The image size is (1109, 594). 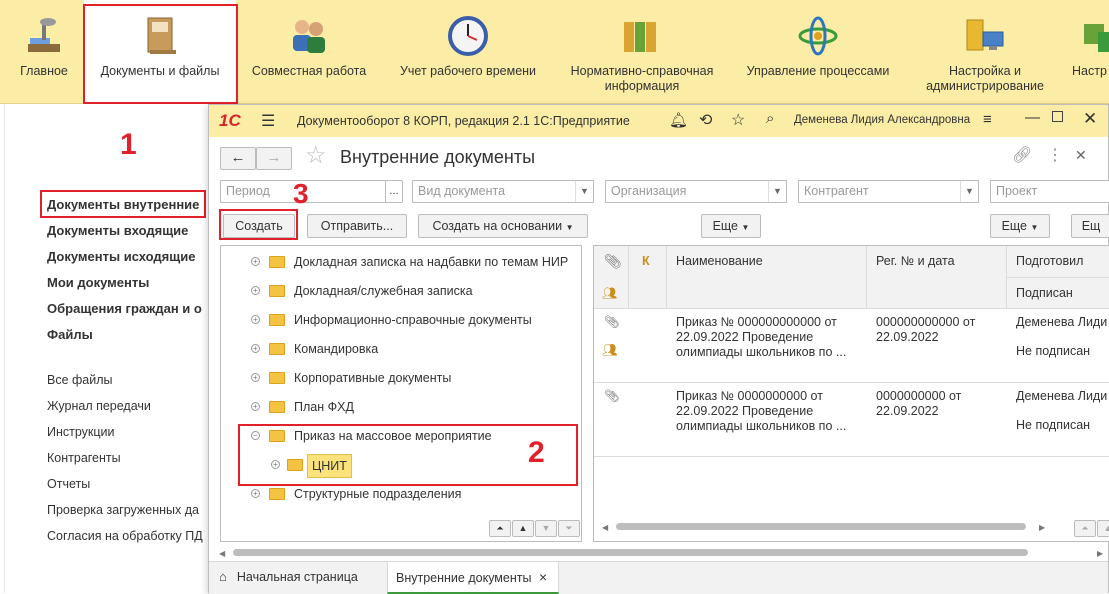 What do you see at coordinates (44, 52) in the screenshot?
I see `section-main: Главное` at bounding box center [44, 52].